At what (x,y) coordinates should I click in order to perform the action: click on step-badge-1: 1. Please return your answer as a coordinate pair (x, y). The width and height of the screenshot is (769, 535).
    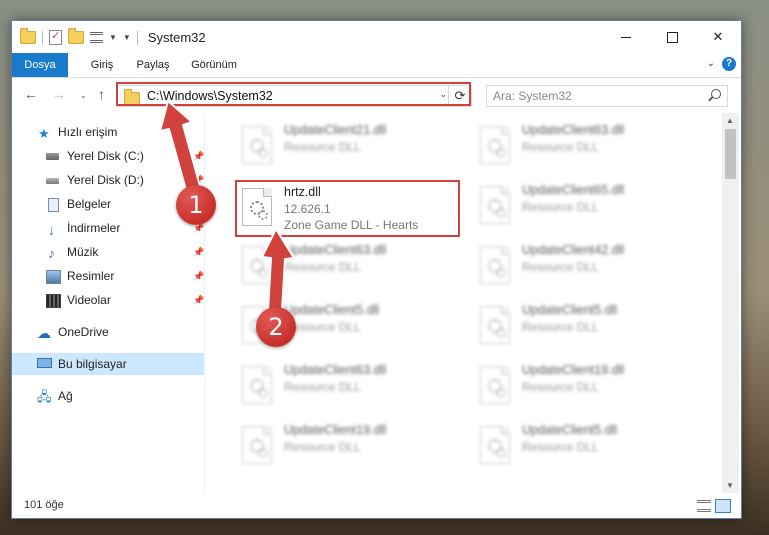
    Looking at the image, I should click on (196, 205).